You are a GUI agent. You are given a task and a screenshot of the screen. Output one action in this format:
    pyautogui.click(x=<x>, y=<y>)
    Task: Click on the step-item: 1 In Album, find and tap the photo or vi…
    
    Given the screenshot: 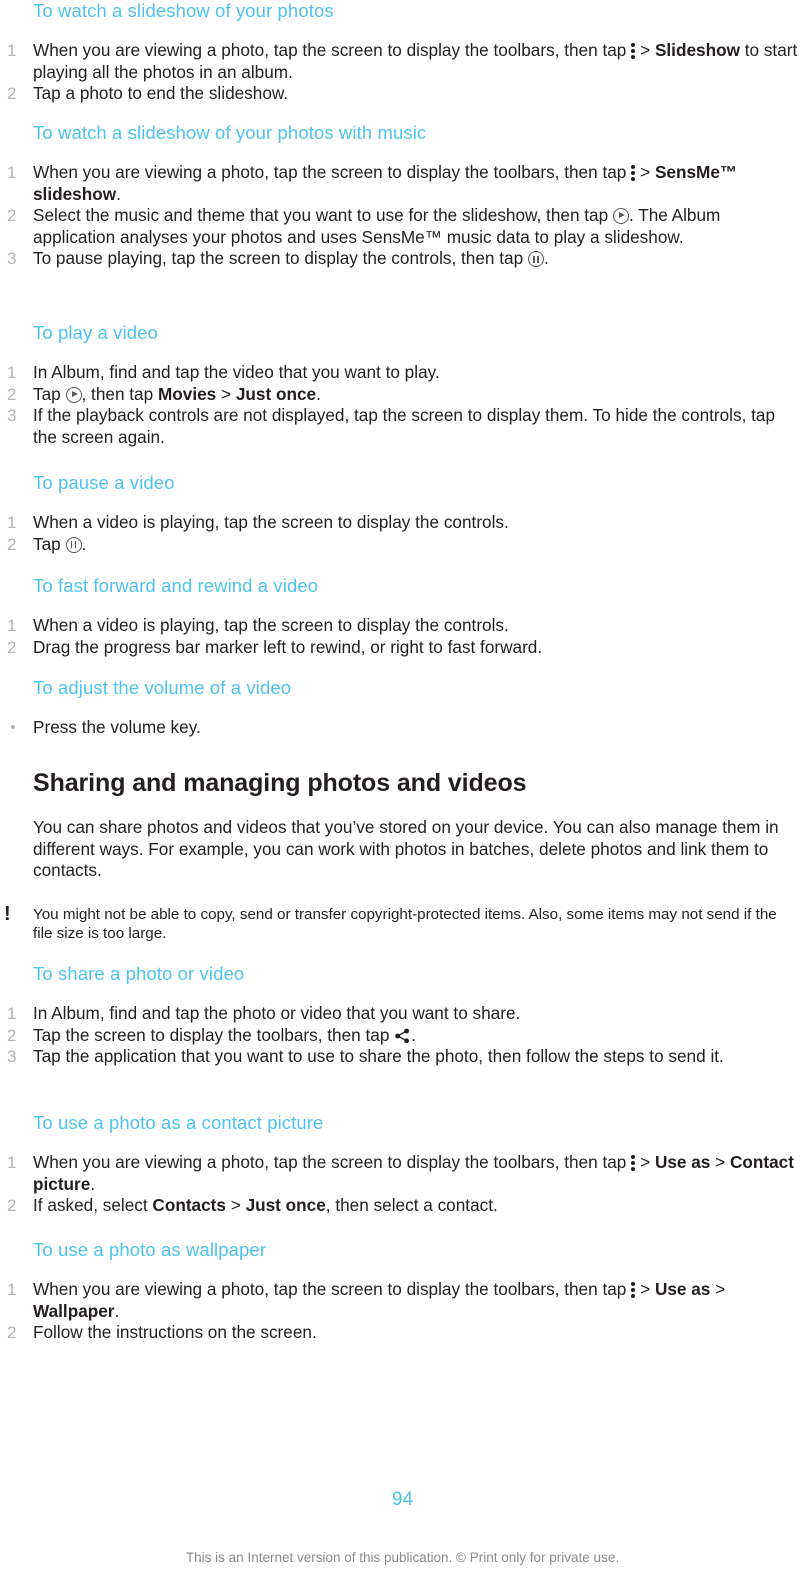 What is the action you would take?
    pyautogui.click(x=402, y=1014)
    